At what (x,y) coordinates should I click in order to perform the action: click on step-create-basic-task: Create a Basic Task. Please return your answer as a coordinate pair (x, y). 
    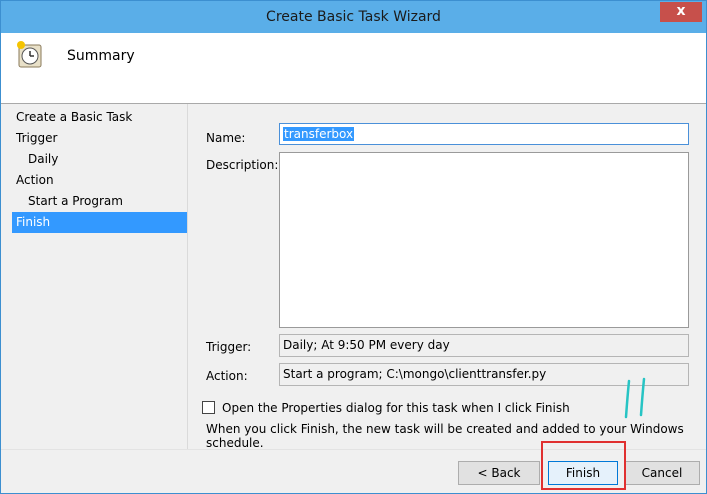
    Looking at the image, I should click on (99, 117).